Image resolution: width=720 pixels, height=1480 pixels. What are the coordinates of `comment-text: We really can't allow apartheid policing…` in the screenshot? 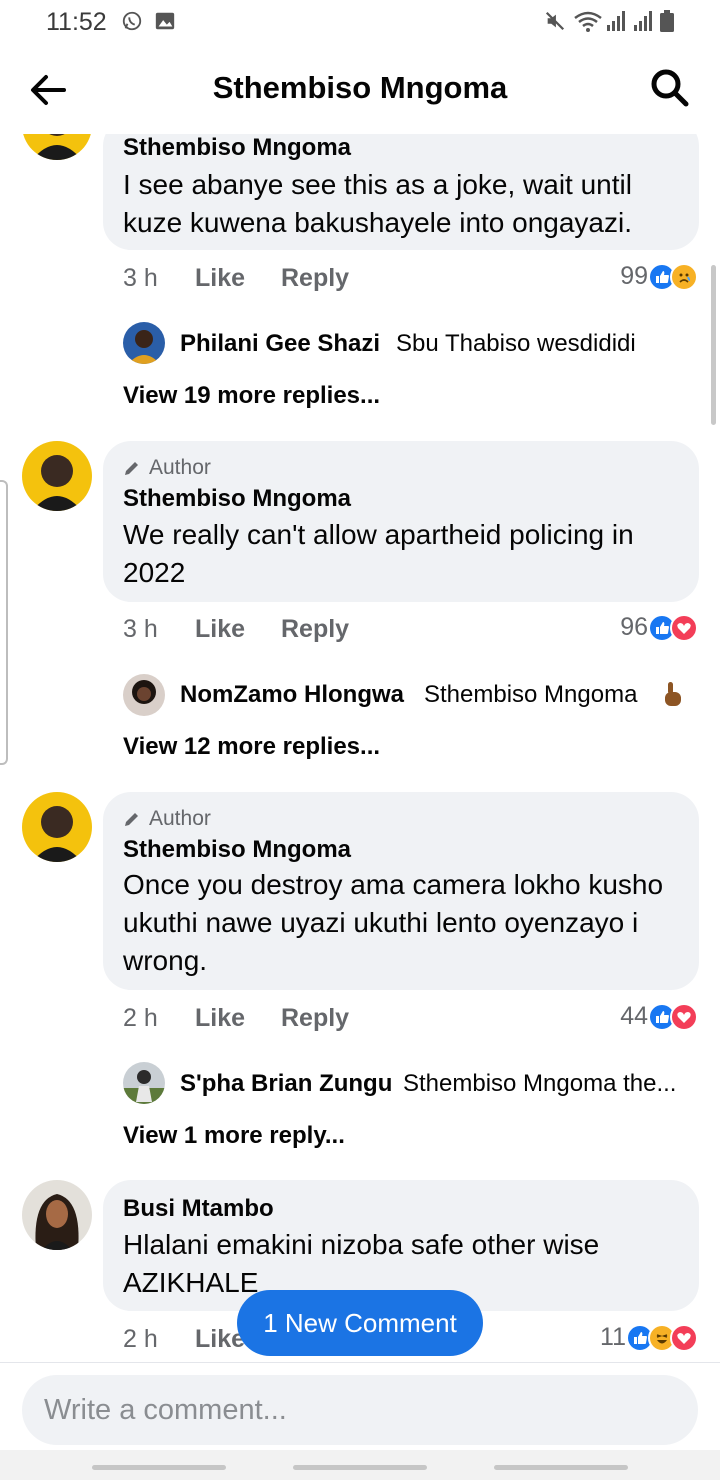 It's located at (378, 553).